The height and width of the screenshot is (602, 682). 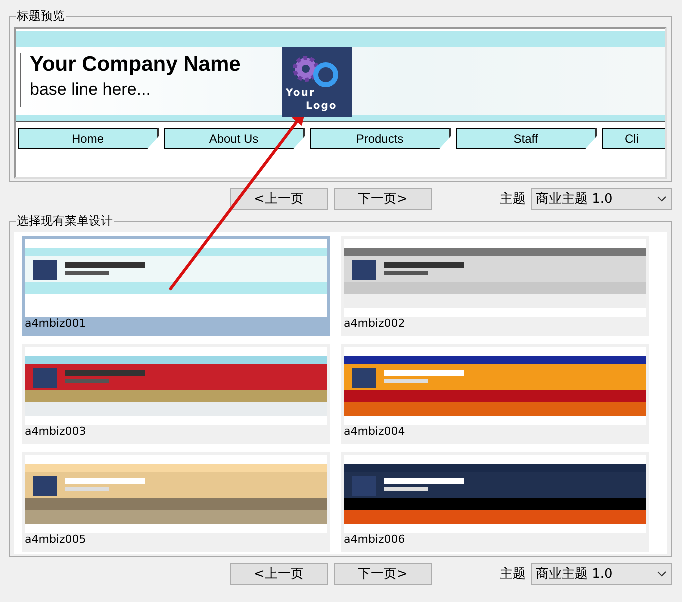 I want to click on design-card: a4mbiz003, so click(x=176, y=394).